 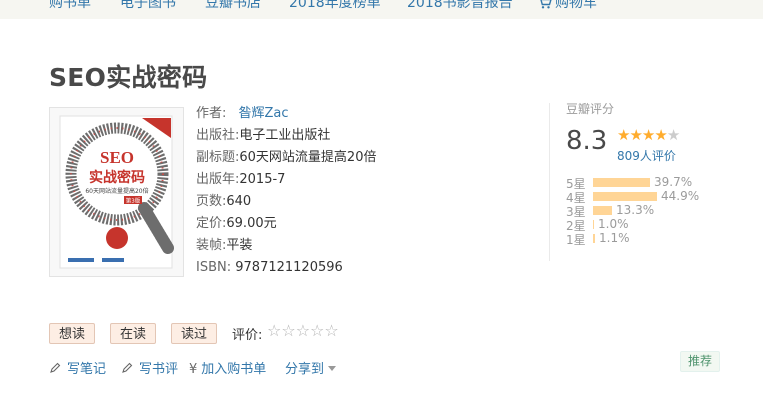 I want to click on user-rating-stars: ☆☆☆☆☆, so click(x=303, y=330).